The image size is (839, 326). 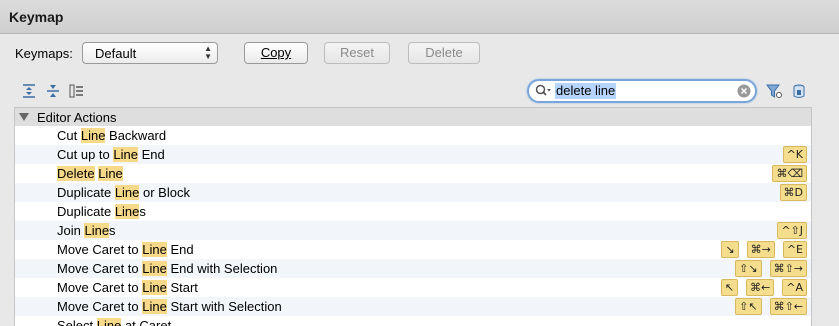 I want to click on action-text: Start, so click(x=182, y=287).